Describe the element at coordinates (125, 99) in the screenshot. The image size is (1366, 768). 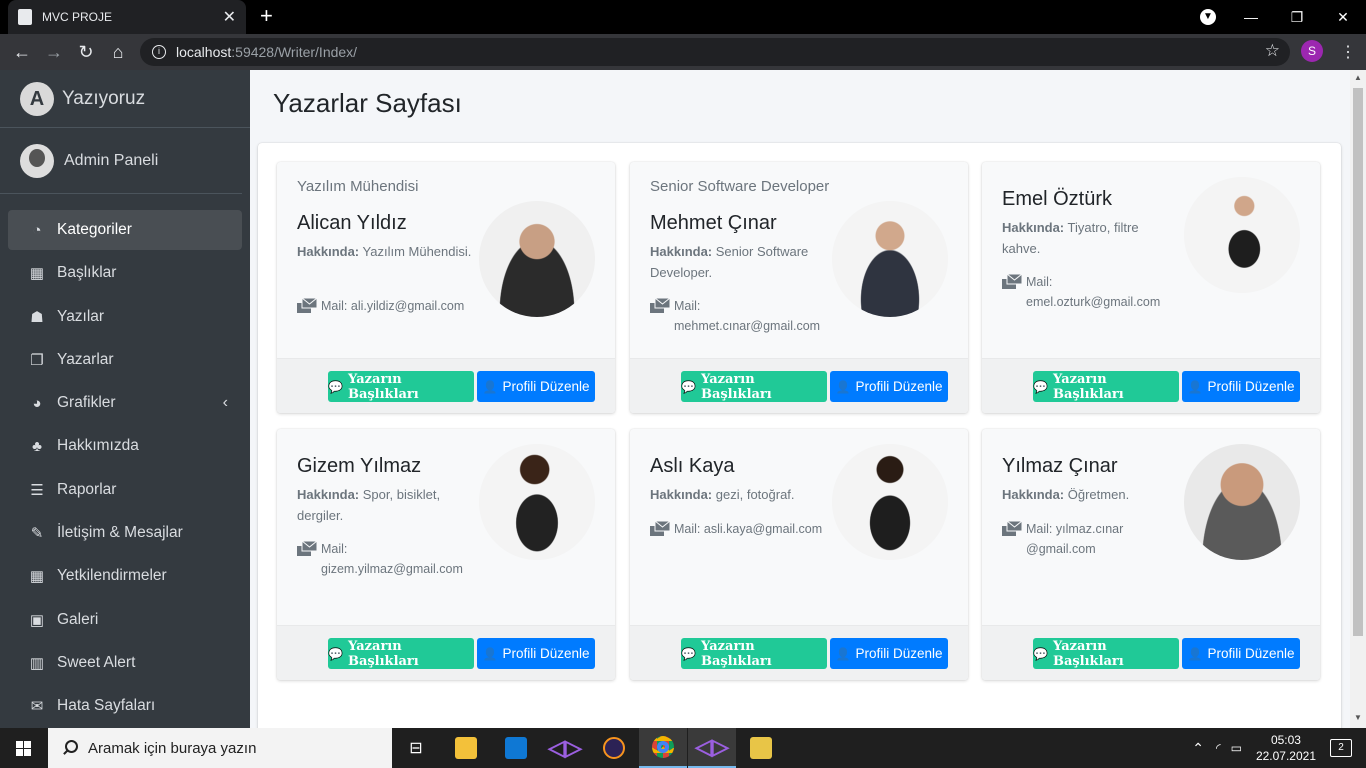
I see `brand-link: A Yazıyoruz` at that location.